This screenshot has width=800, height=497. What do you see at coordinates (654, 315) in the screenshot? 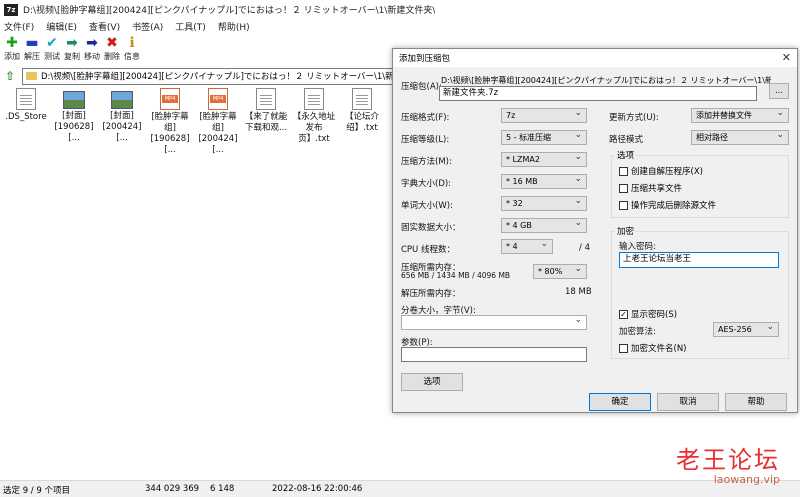
I see `show-password-checkbox-label: 显示密码(S)` at bounding box center [654, 315].